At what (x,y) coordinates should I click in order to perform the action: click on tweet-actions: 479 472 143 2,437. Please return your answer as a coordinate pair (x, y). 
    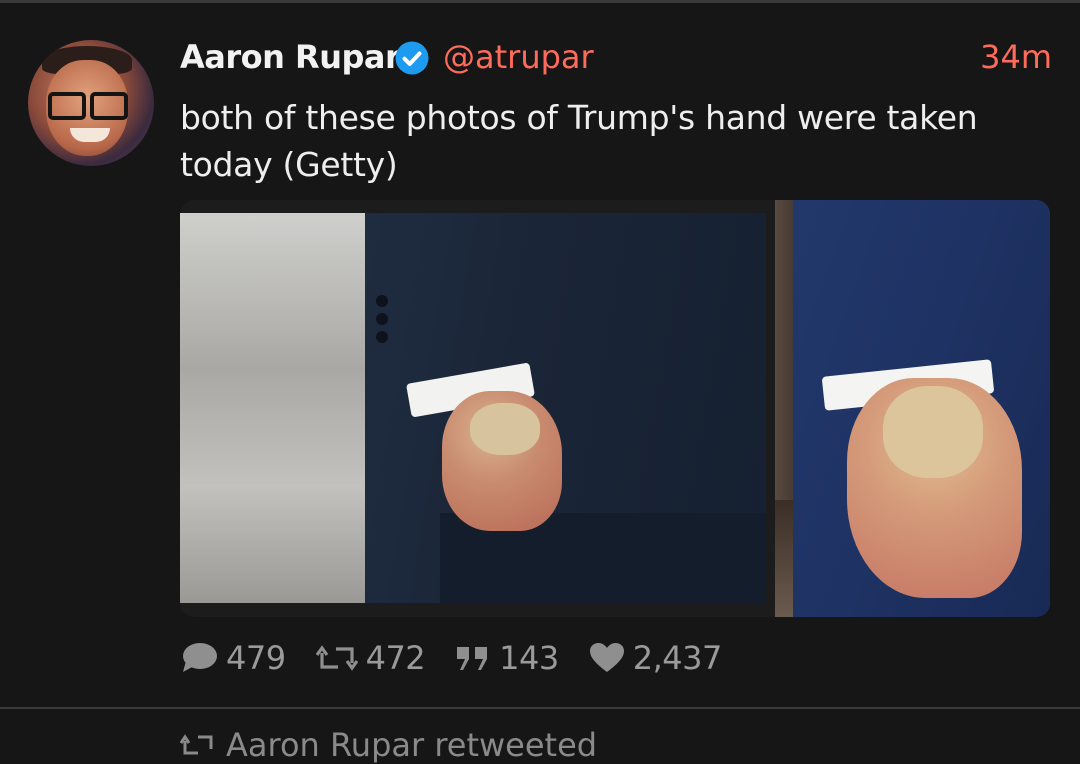
    Looking at the image, I should click on (466, 658).